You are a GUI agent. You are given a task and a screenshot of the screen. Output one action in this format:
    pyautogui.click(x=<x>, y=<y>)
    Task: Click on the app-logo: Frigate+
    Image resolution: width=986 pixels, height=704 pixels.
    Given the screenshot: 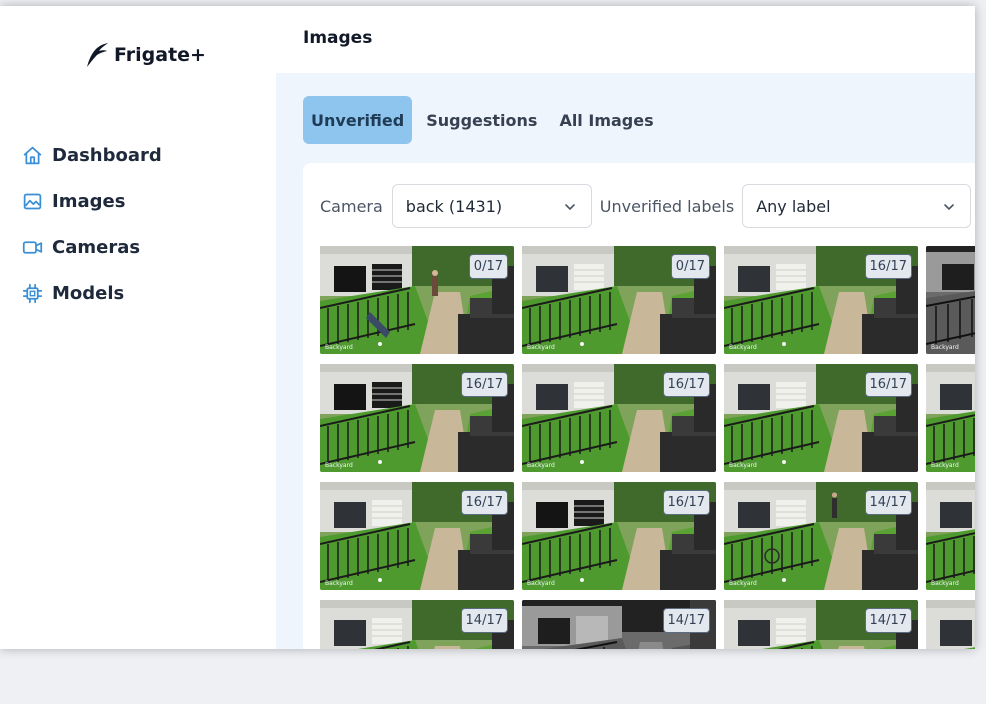 What is the action you would take?
    pyautogui.click(x=144, y=55)
    